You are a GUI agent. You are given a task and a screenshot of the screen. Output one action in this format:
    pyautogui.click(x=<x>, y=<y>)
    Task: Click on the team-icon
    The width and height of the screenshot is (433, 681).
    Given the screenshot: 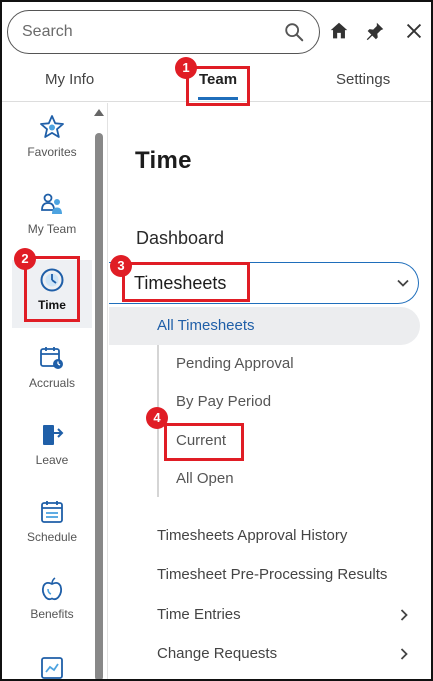 What is the action you would take?
    pyautogui.click(x=51, y=203)
    